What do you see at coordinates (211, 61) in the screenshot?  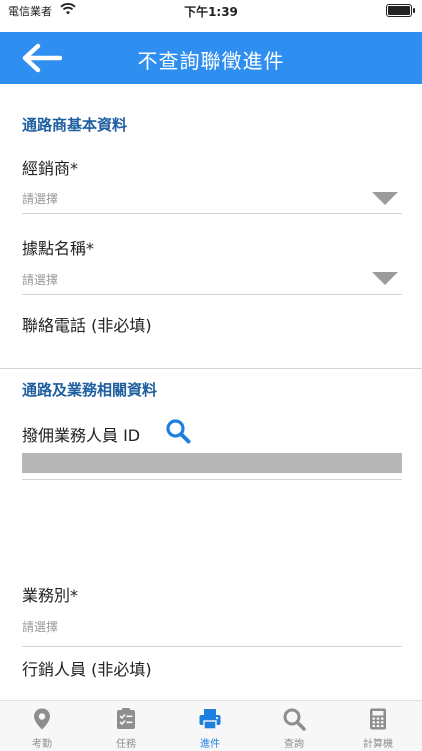 I see `page-title: 不查詢聯徵進件` at bounding box center [211, 61].